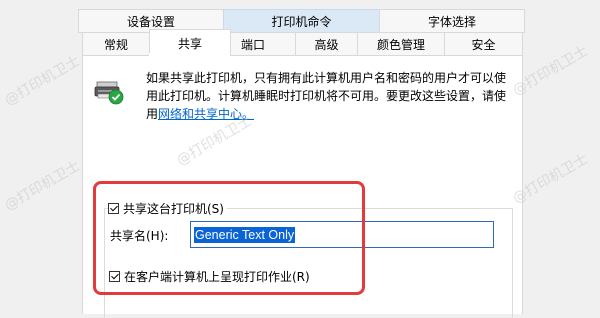 This screenshot has height=318, width=600. Describe the element at coordinates (452, 21) in the screenshot. I see `tab-font-selection: 字体选择` at that location.